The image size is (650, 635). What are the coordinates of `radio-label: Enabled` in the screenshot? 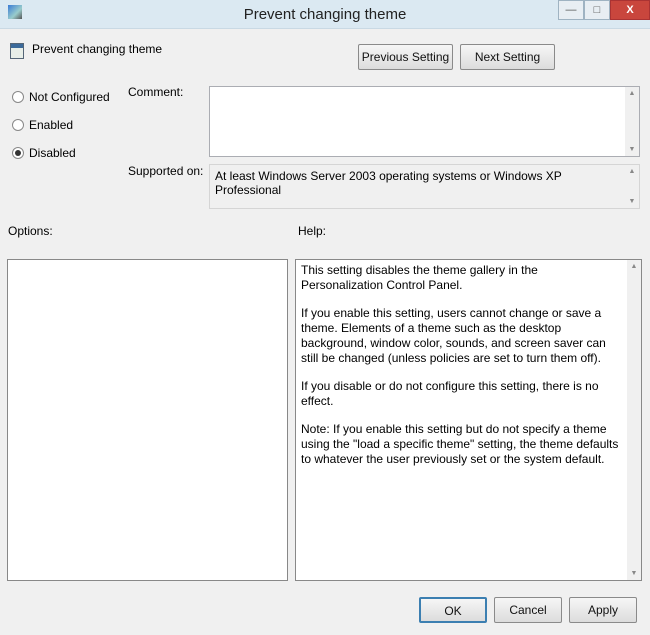 It's located at (51, 125).